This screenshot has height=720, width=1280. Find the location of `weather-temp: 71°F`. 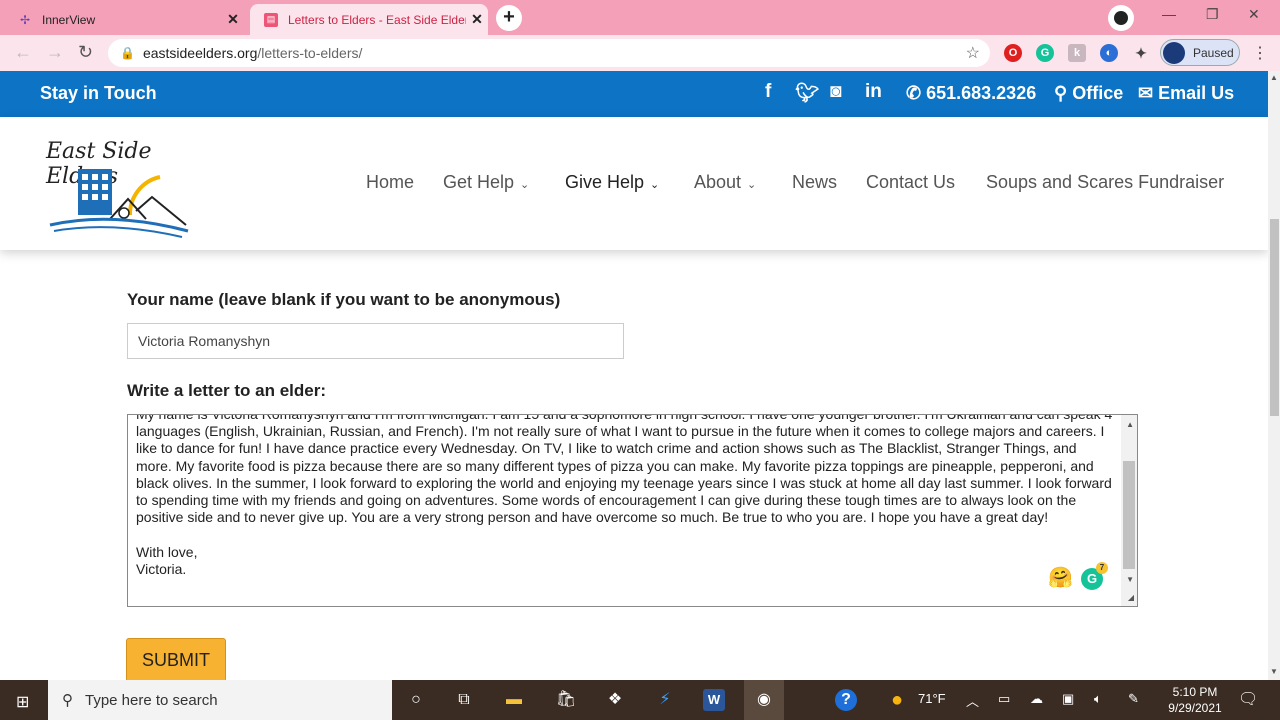

weather-temp: 71°F is located at coordinates (932, 698).